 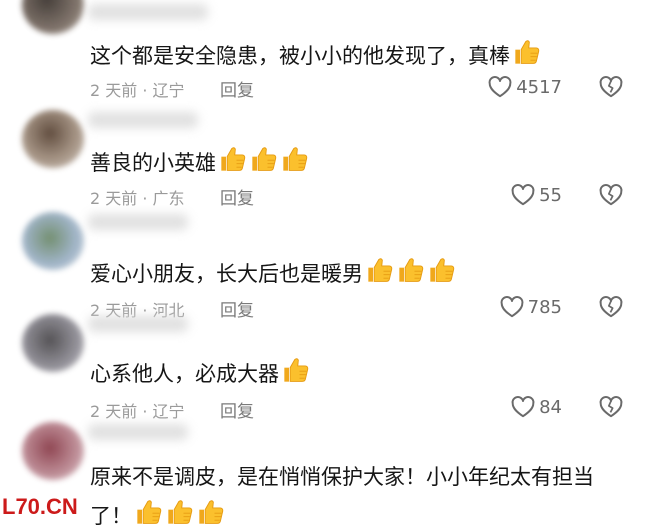 What do you see at coordinates (550, 407) in the screenshot?
I see `like-count: 84` at bounding box center [550, 407].